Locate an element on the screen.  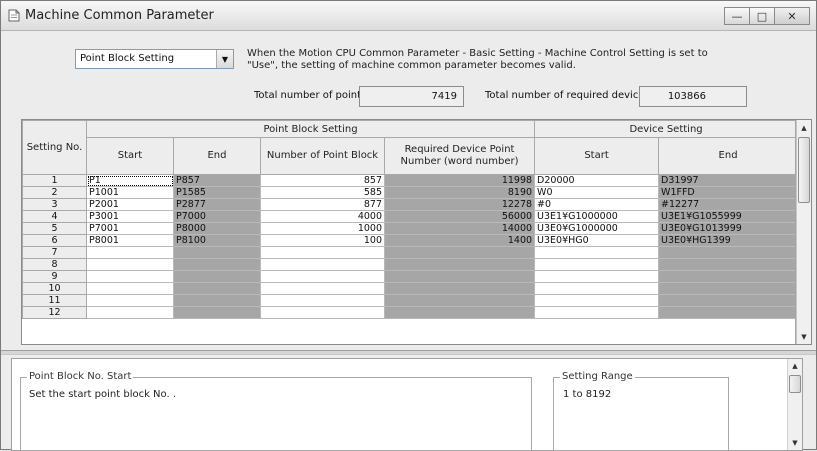
item-help-description: Set the start point block No. . is located at coordinates (103, 394).